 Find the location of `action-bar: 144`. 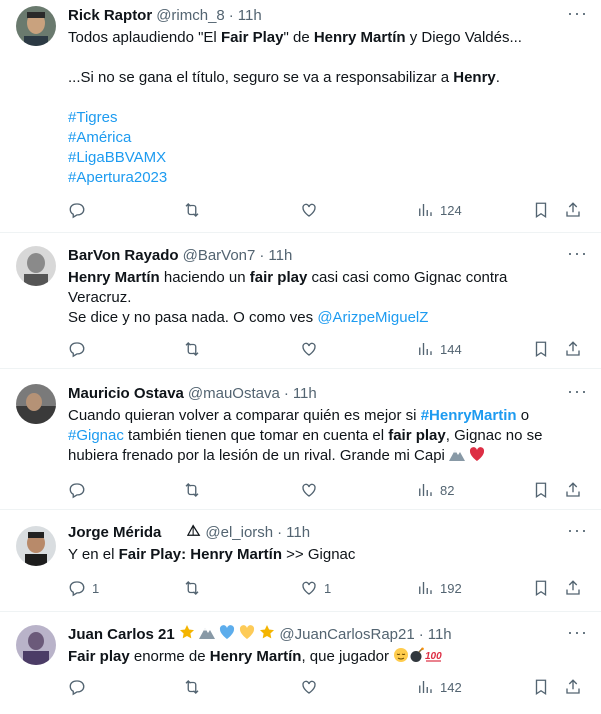

action-bar: 144 is located at coordinates (327, 349).